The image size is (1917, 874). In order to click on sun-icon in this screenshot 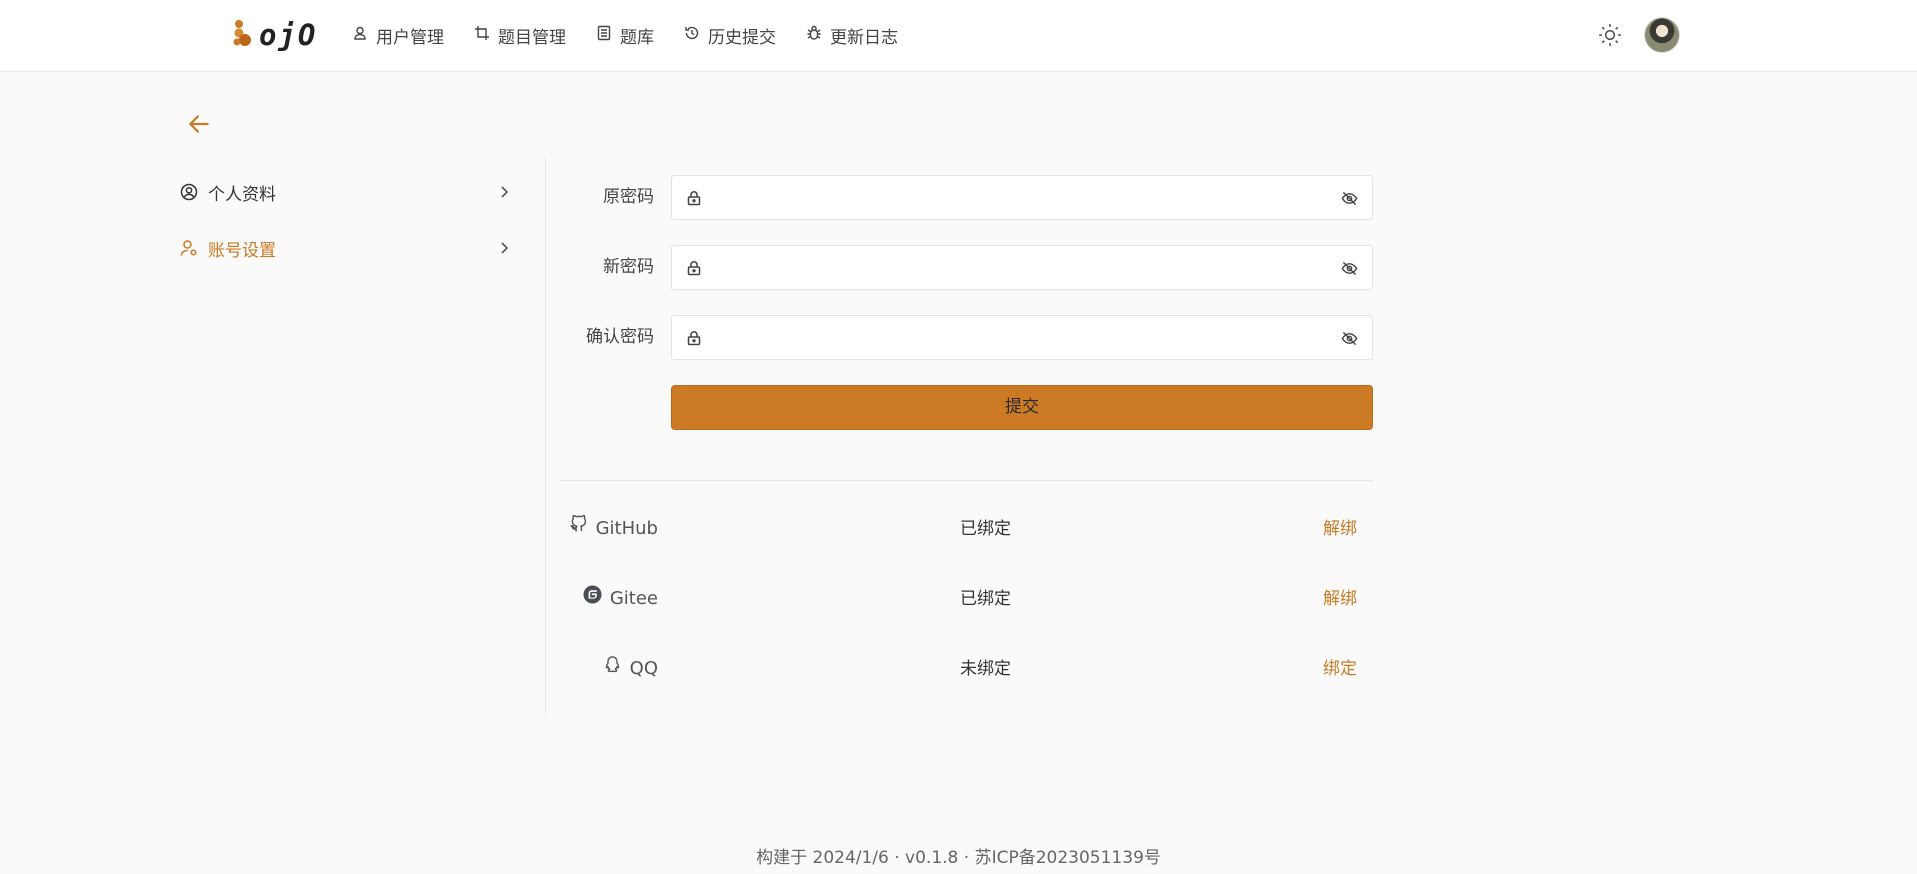, I will do `click(1610, 38)`.